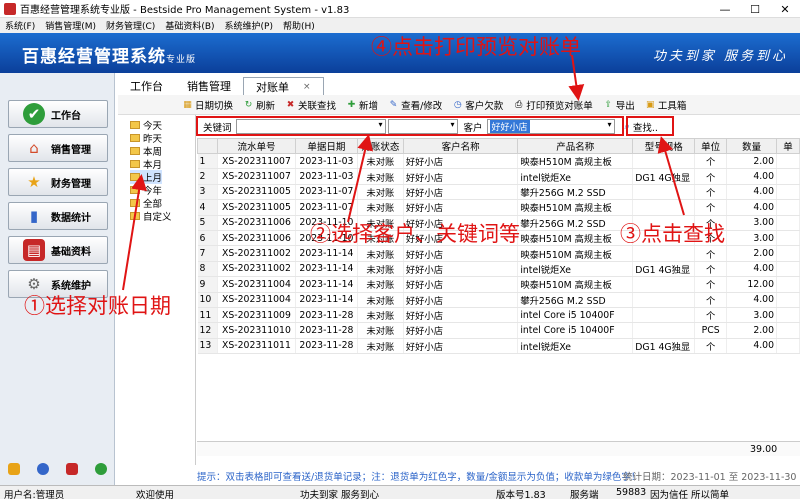  I want to click on column-header: 单, so click(788, 146).